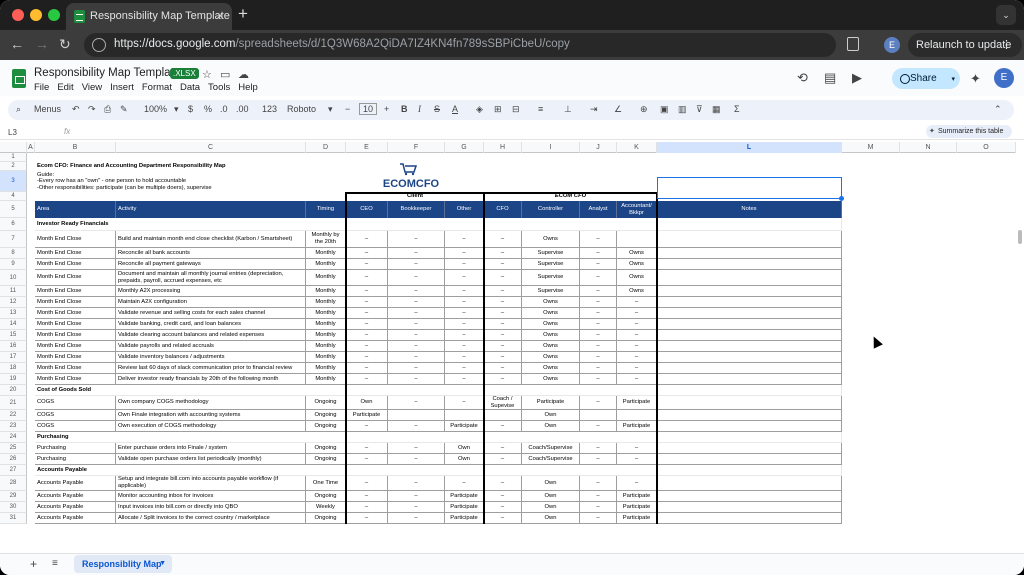 Image resolution: width=1024 pixels, height=575 pixels. What do you see at coordinates (92, 87) in the screenshot?
I see `menu-view: View` at bounding box center [92, 87].